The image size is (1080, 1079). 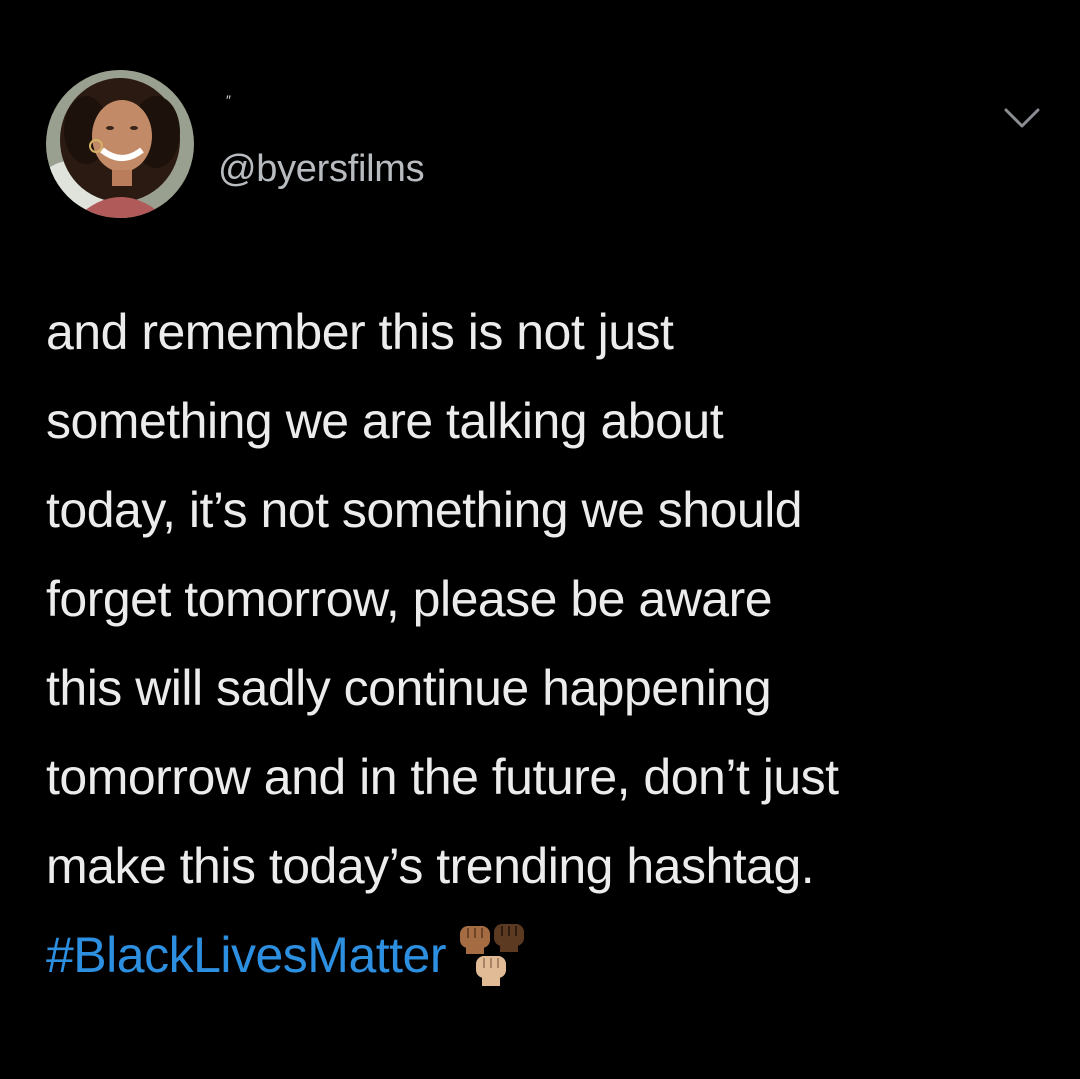 What do you see at coordinates (409, 599) in the screenshot?
I see `tweet-text-line: forget tomorrow, please be aware` at bounding box center [409, 599].